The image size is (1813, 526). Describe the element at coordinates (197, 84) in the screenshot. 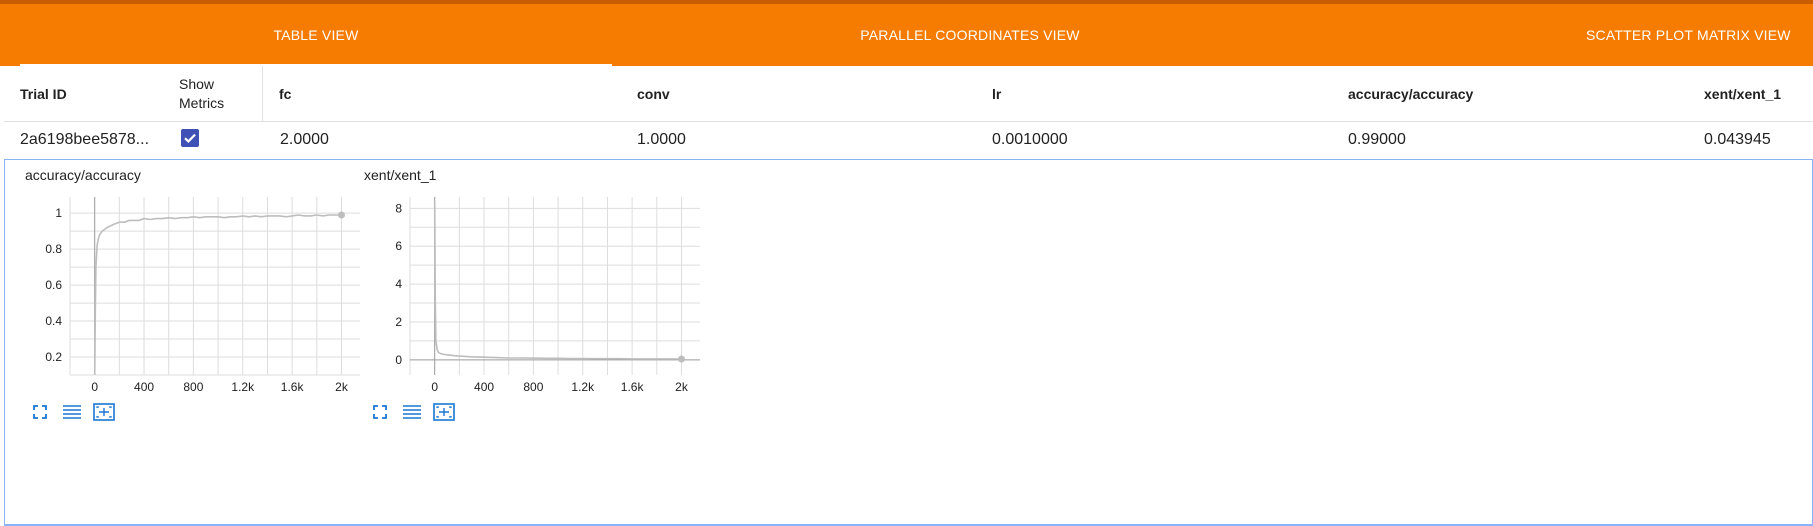

I see `show-metrics-label-line1: Show` at that location.